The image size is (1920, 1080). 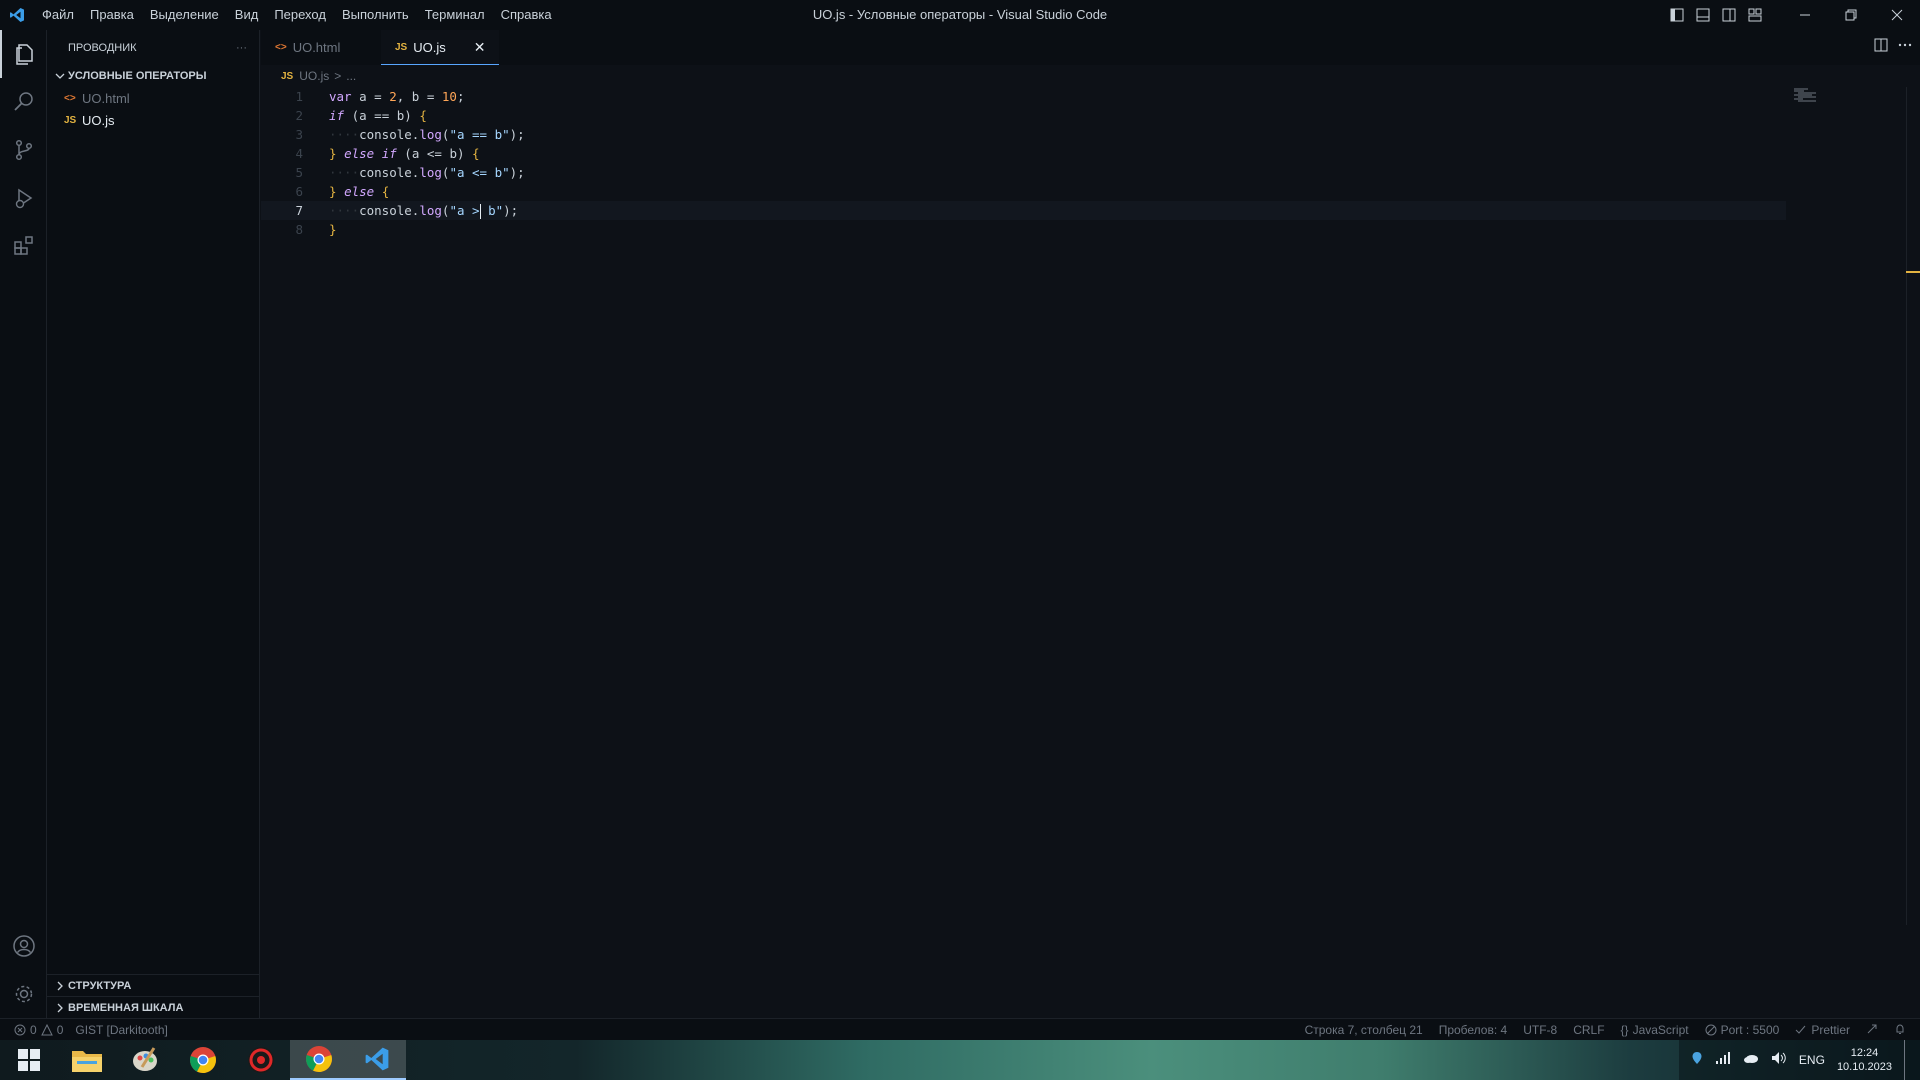 What do you see at coordinates (429, 47) in the screenshot?
I see `tab-label: UO.js` at bounding box center [429, 47].